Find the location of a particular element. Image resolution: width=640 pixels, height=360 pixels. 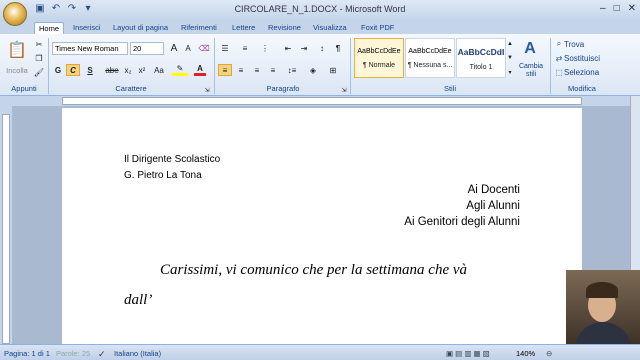

tab-mailings: Lettere is located at coordinates (243, 28).